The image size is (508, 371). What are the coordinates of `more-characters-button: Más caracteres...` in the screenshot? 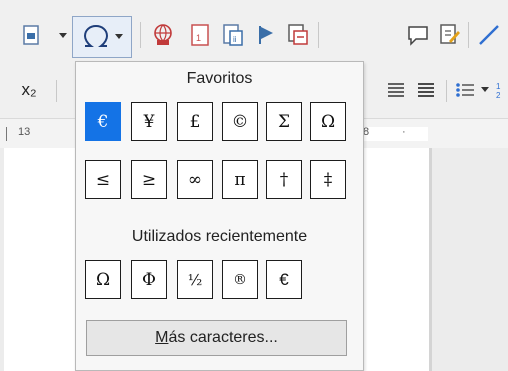 It's located at (216, 338).